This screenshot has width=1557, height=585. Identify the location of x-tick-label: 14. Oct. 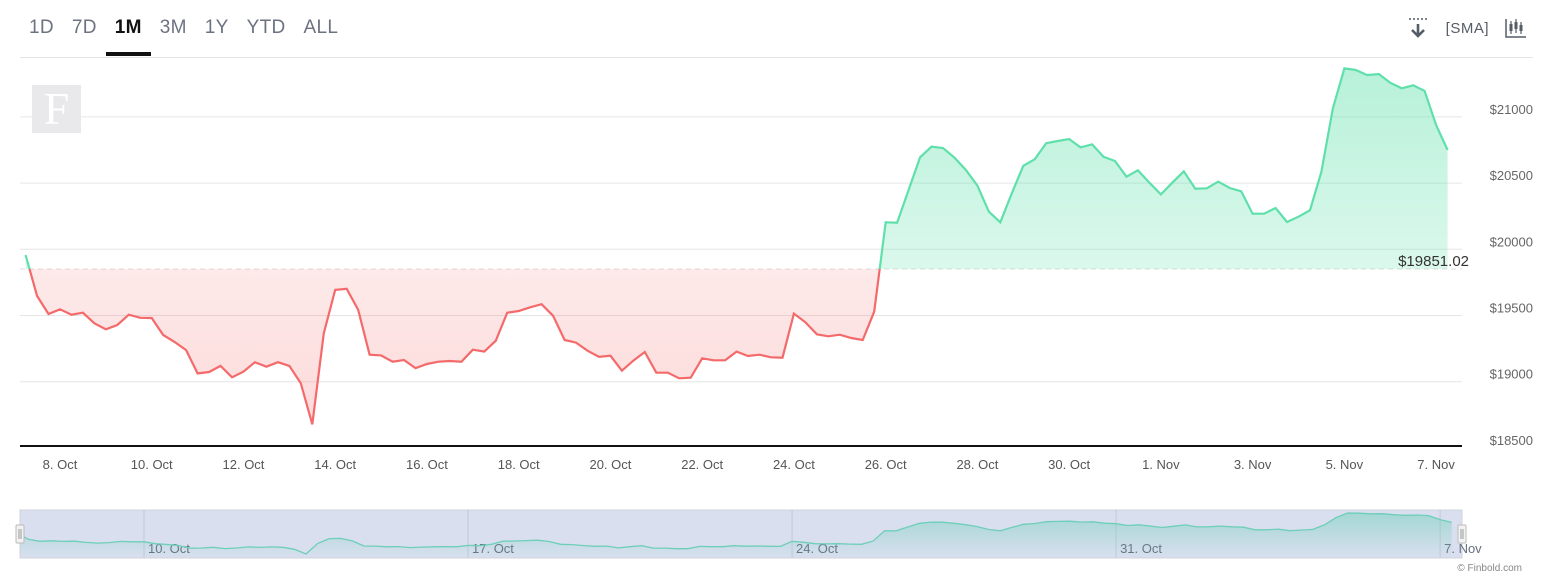
(335, 464).